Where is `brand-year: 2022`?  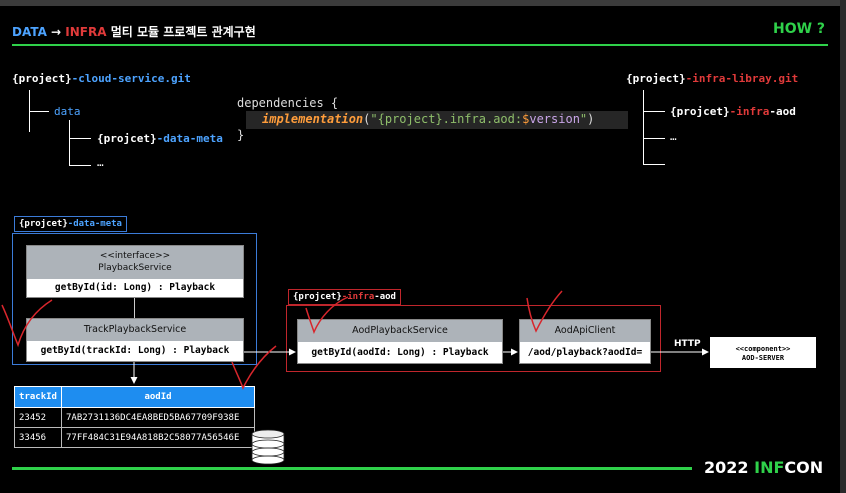
brand-year: 2022 is located at coordinates (726, 467).